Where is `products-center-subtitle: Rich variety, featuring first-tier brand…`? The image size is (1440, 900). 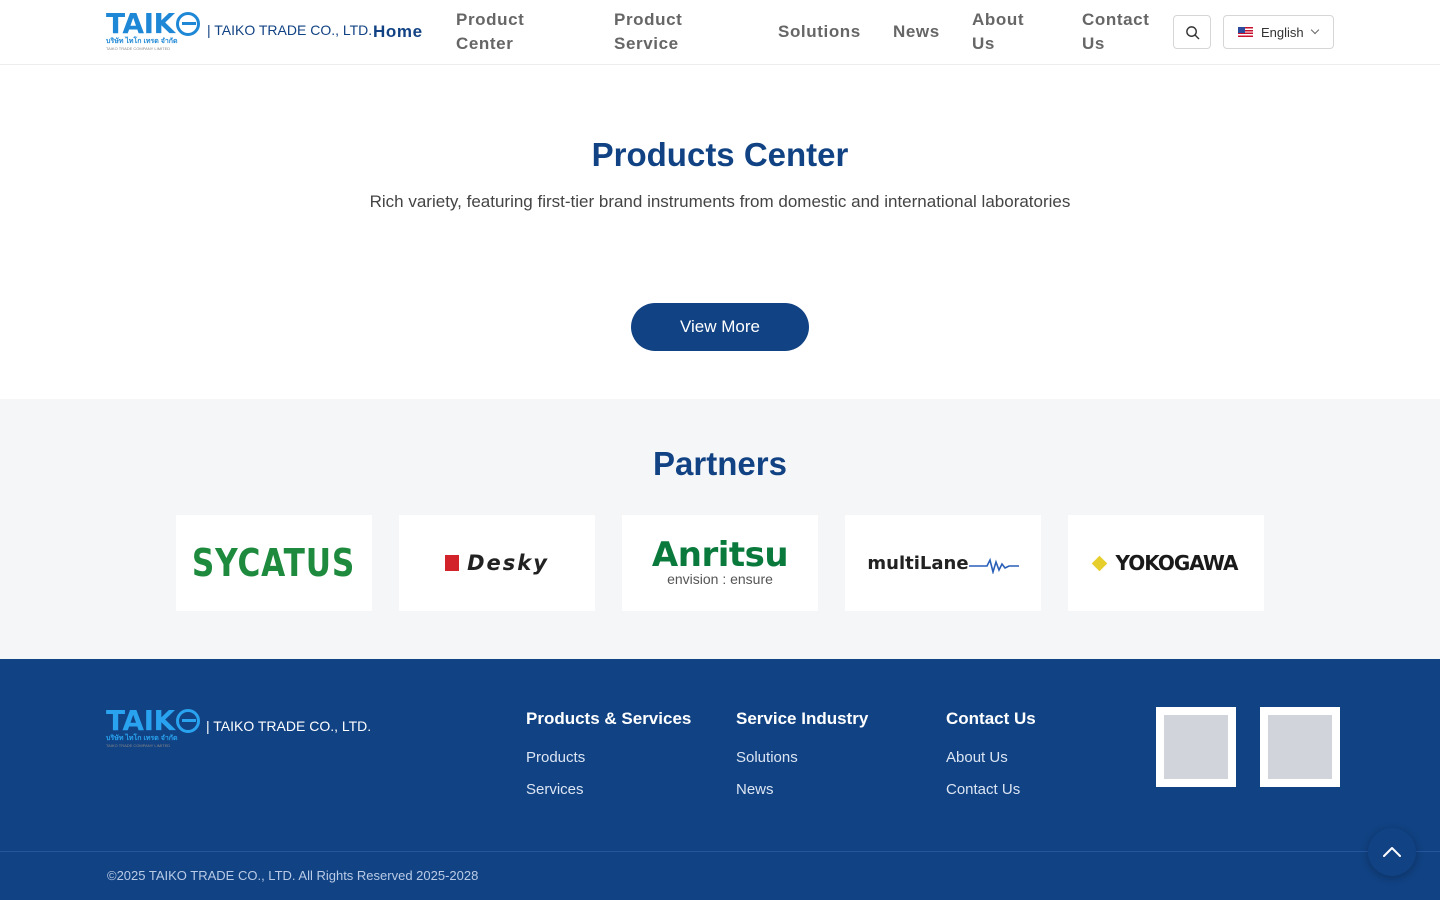 products-center-subtitle: Rich variety, featuring first-tier brand… is located at coordinates (720, 201).